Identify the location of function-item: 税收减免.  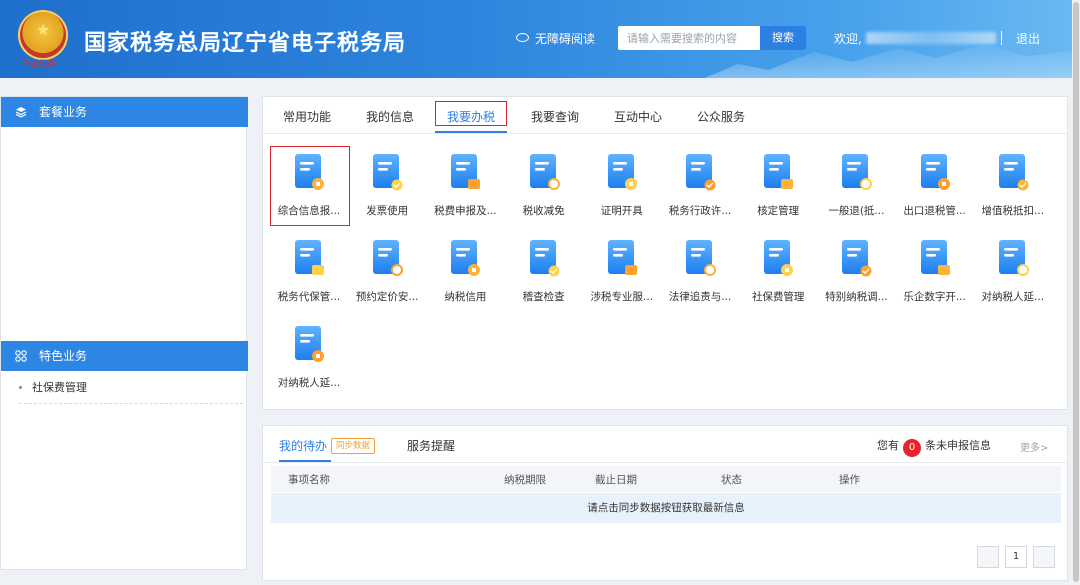
(543, 186).